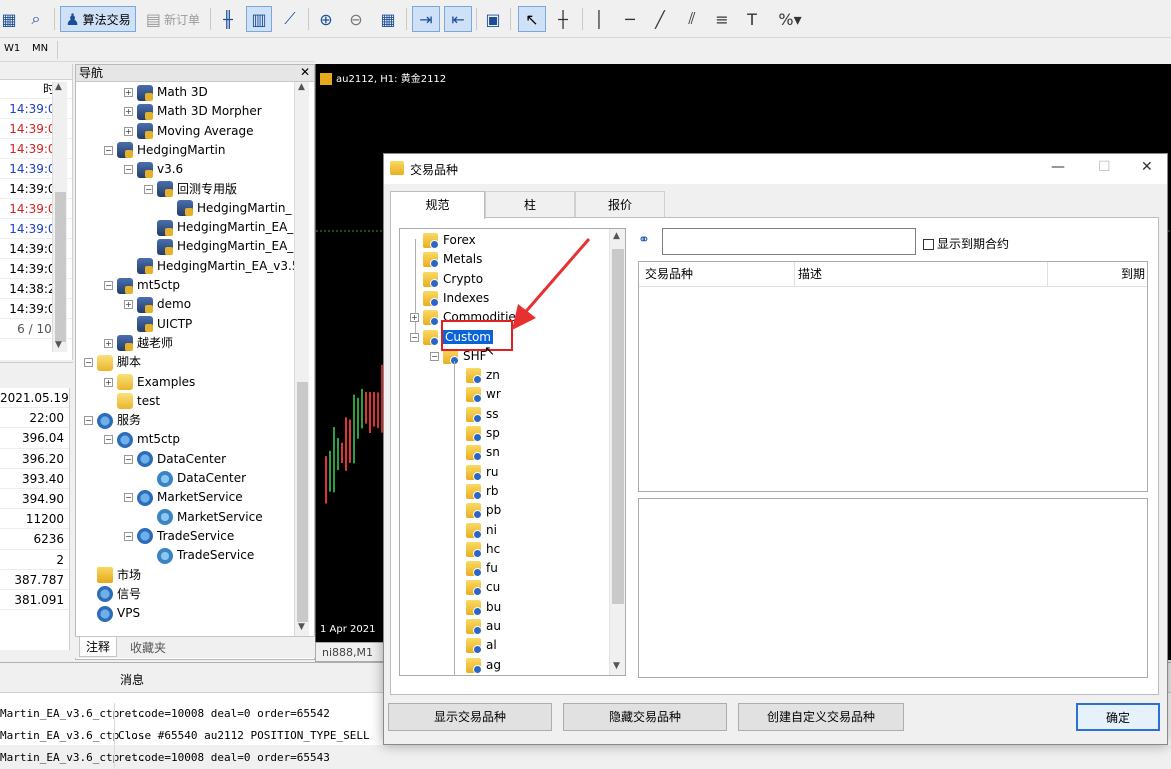  Describe the element at coordinates (928, 244) in the screenshot. I see `checkbox-icon` at that location.